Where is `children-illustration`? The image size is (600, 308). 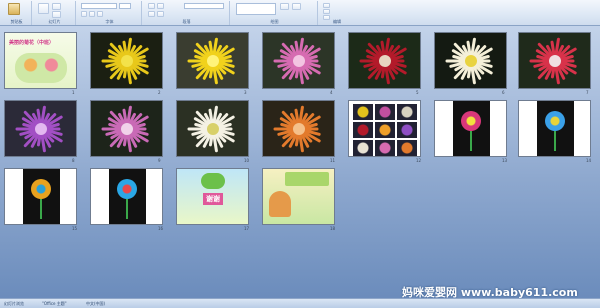
children-illustration is located at coordinates (41, 68).